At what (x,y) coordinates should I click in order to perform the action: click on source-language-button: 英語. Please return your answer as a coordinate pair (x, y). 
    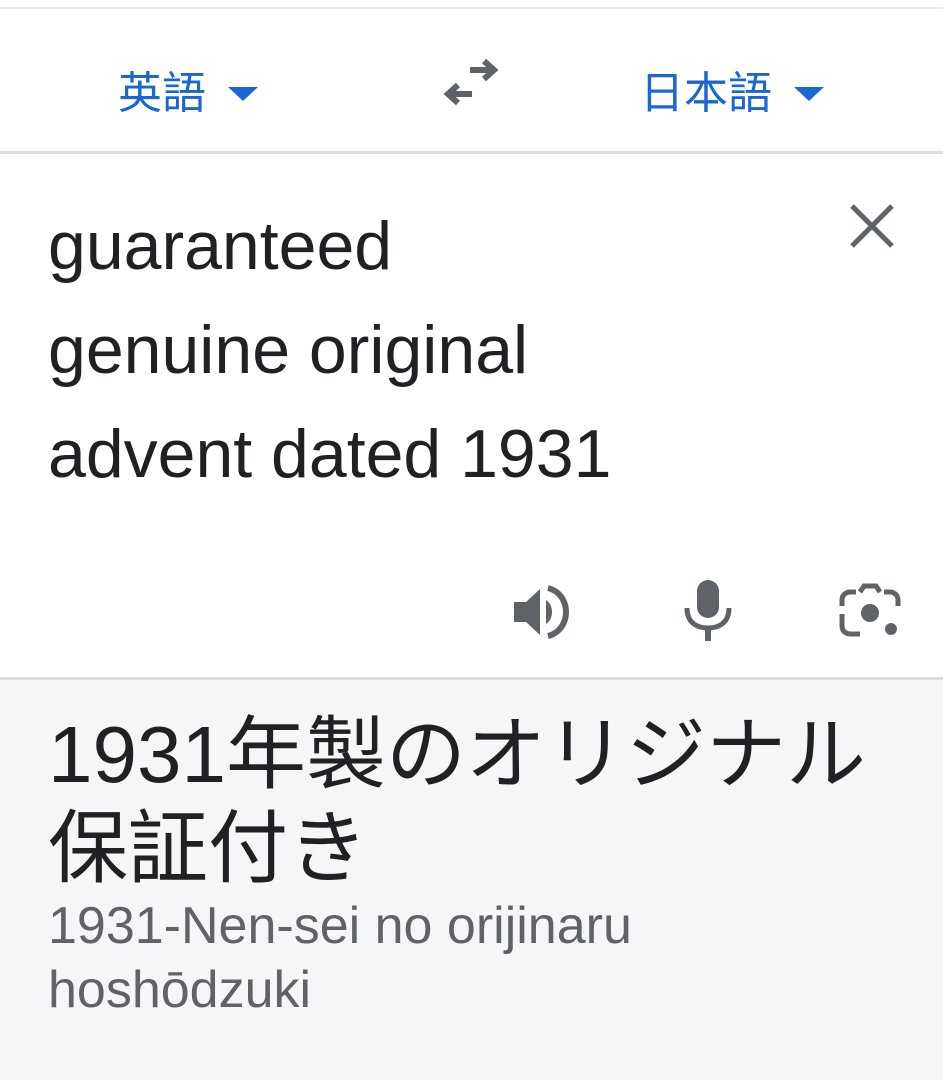
    Looking at the image, I should click on (188, 89).